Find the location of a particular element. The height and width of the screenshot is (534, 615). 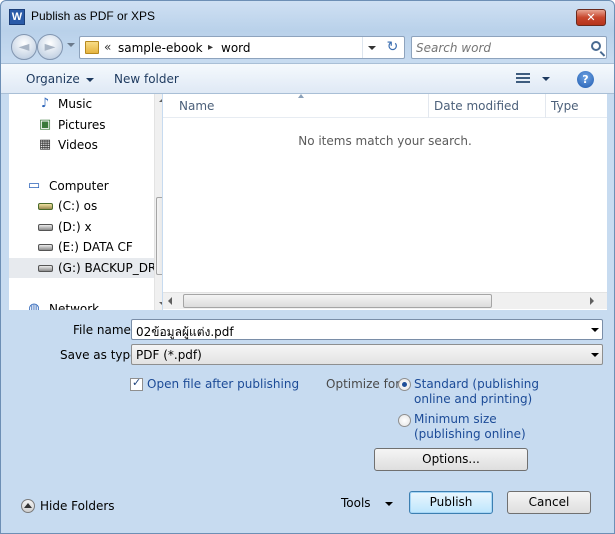

collapse-up-icon is located at coordinates (28, 506).